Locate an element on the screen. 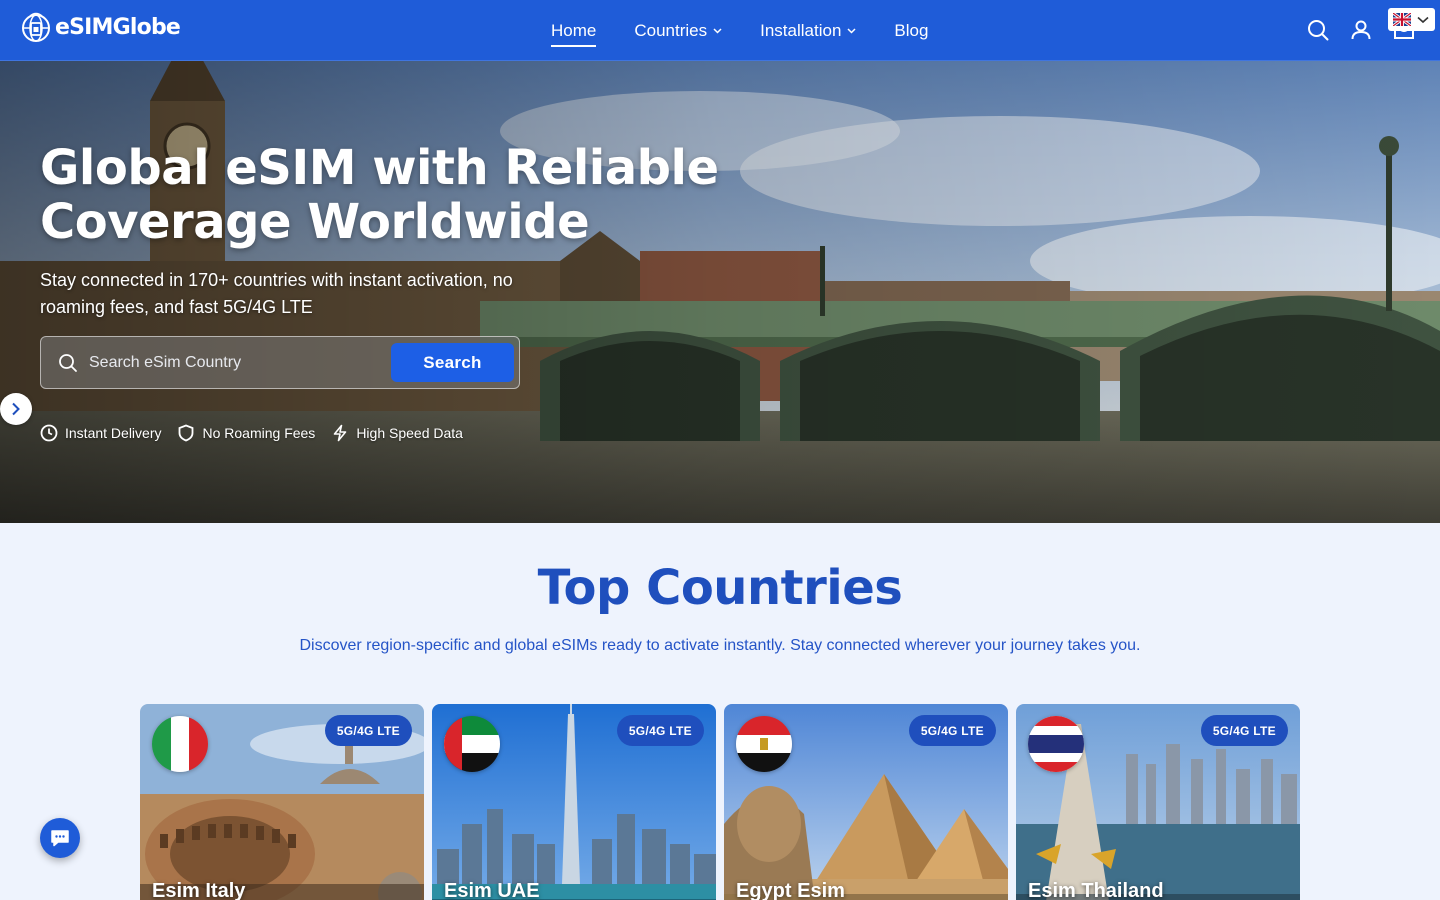 The width and height of the screenshot is (1440, 900). lightning-icon is located at coordinates (340, 433).